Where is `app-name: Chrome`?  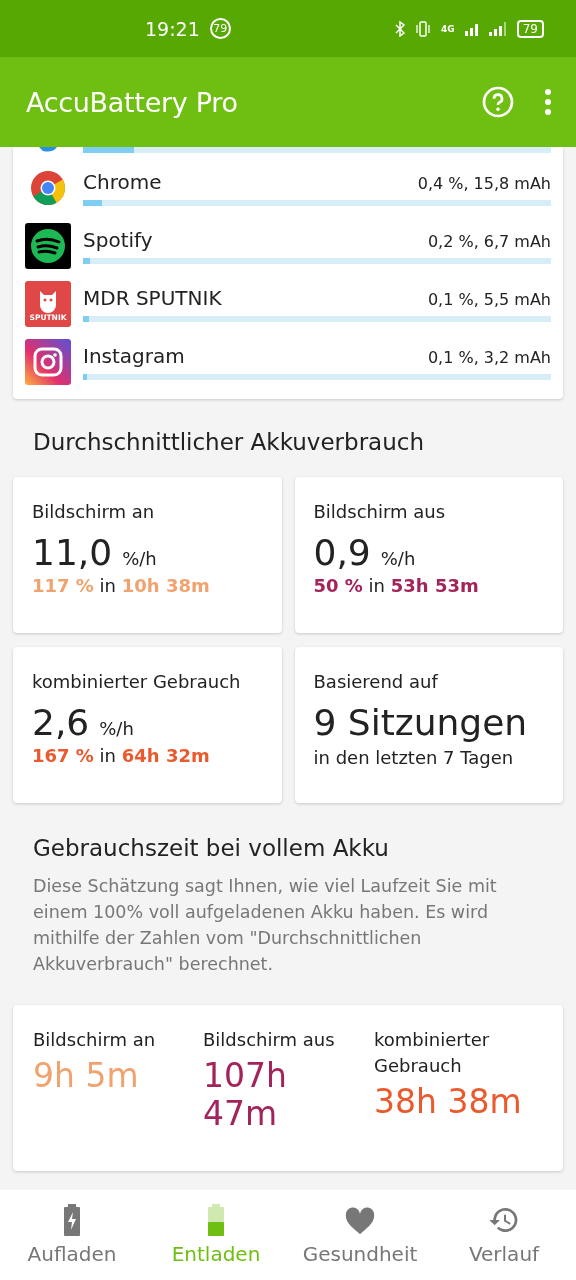
app-name: Chrome is located at coordinates (122, 182).